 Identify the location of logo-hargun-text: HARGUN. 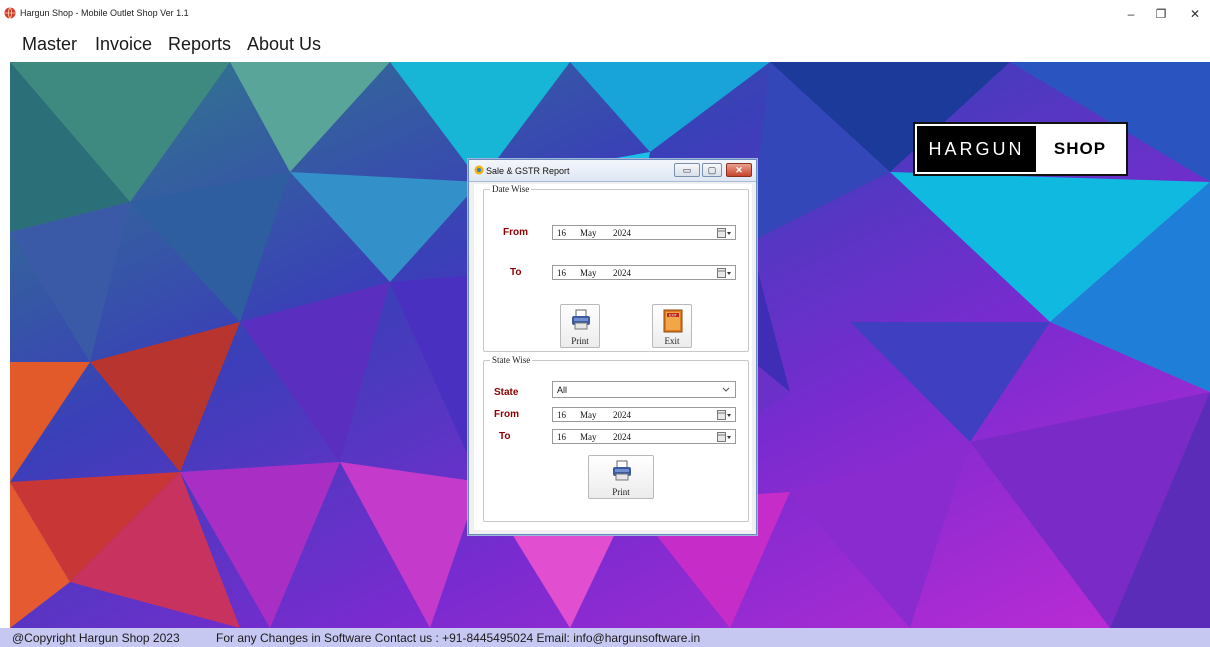
(976, 149).